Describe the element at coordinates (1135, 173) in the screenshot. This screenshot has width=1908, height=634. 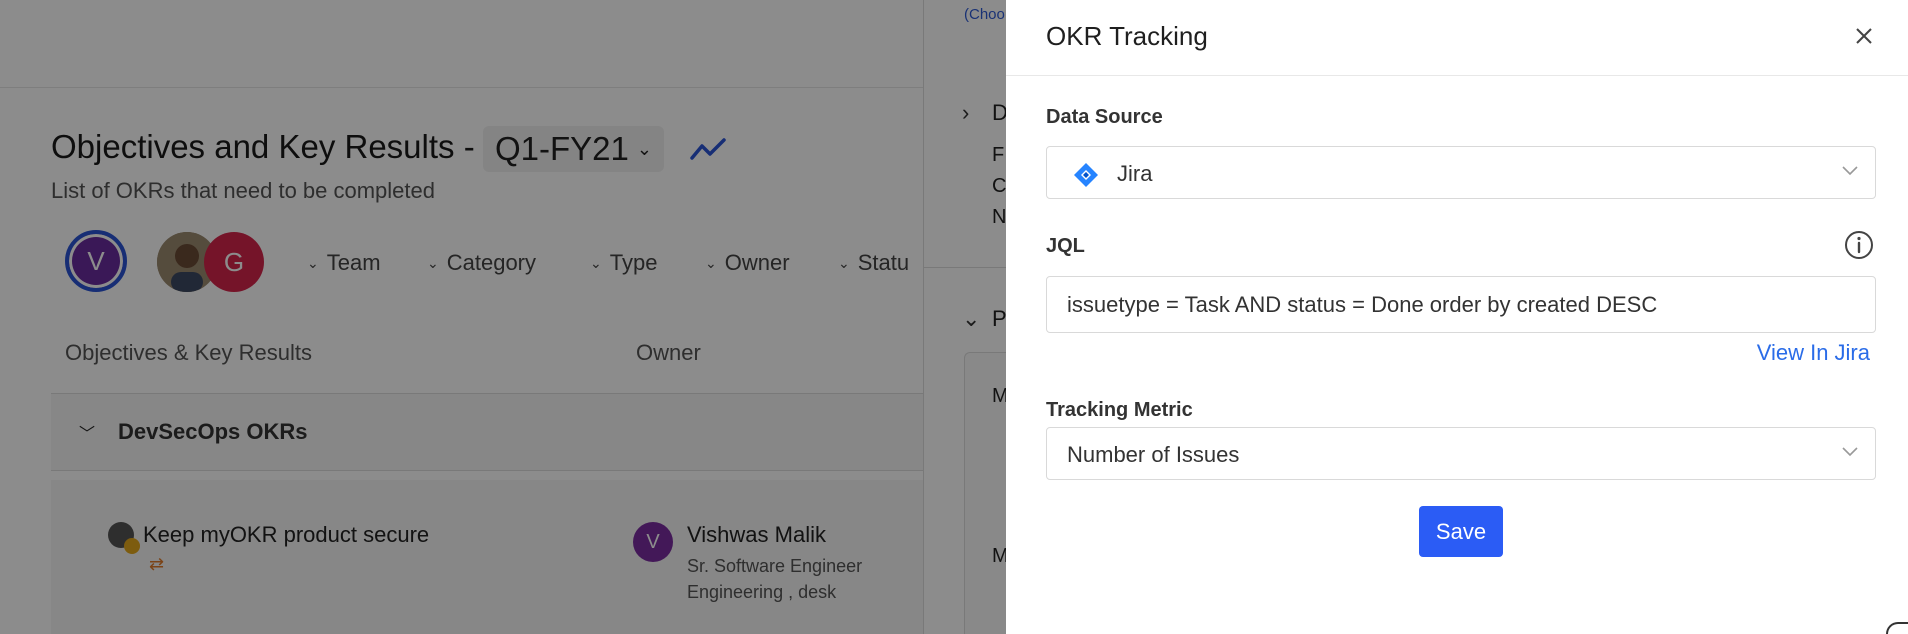
I see `data-source-value: Jira` at that location.